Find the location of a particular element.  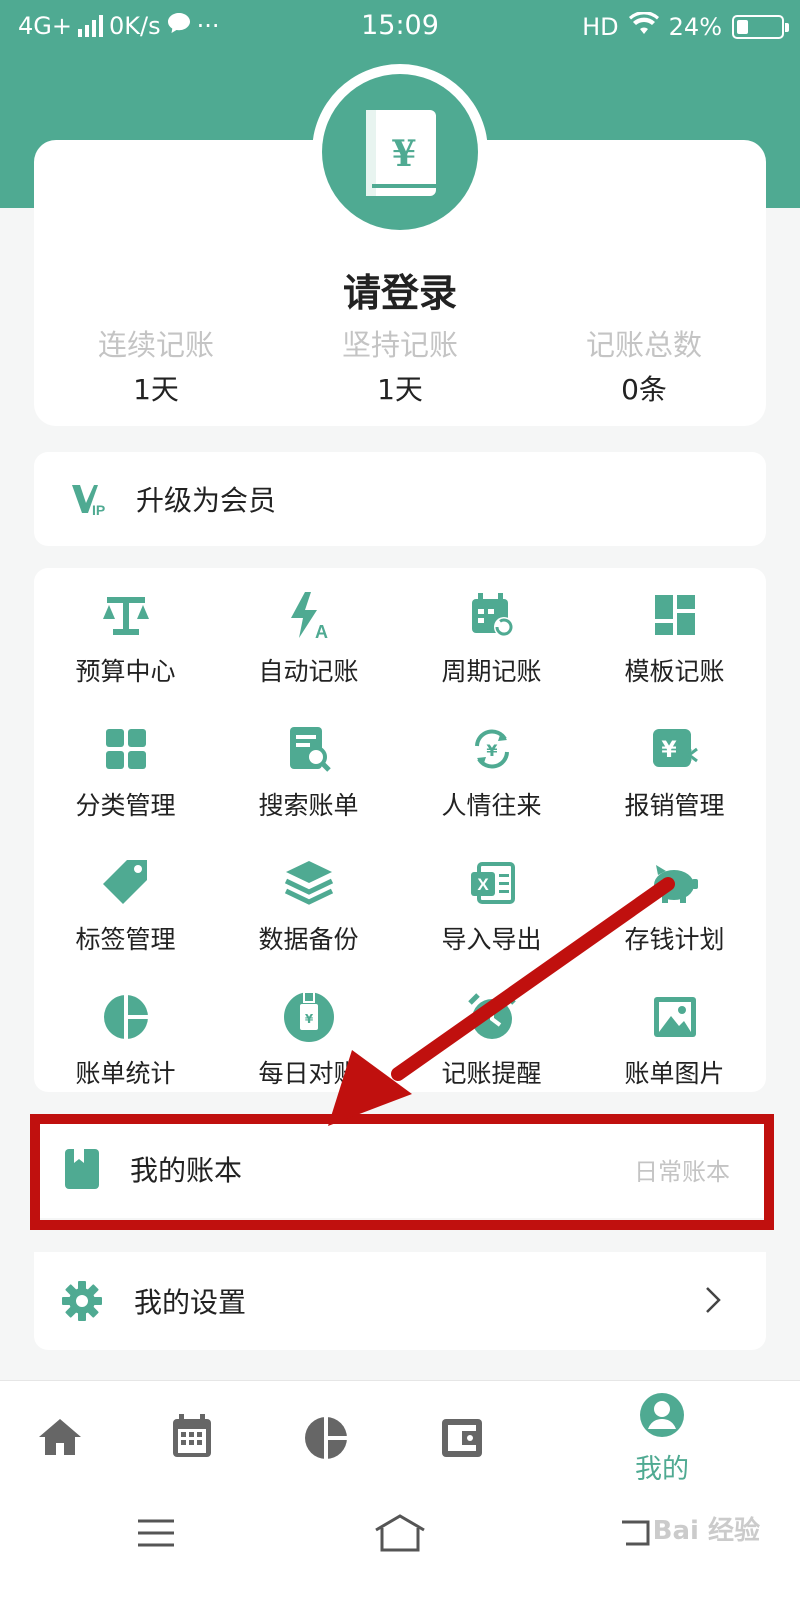

system-nav-bar: Bai 经验 is located at coordinates (400, 1544).